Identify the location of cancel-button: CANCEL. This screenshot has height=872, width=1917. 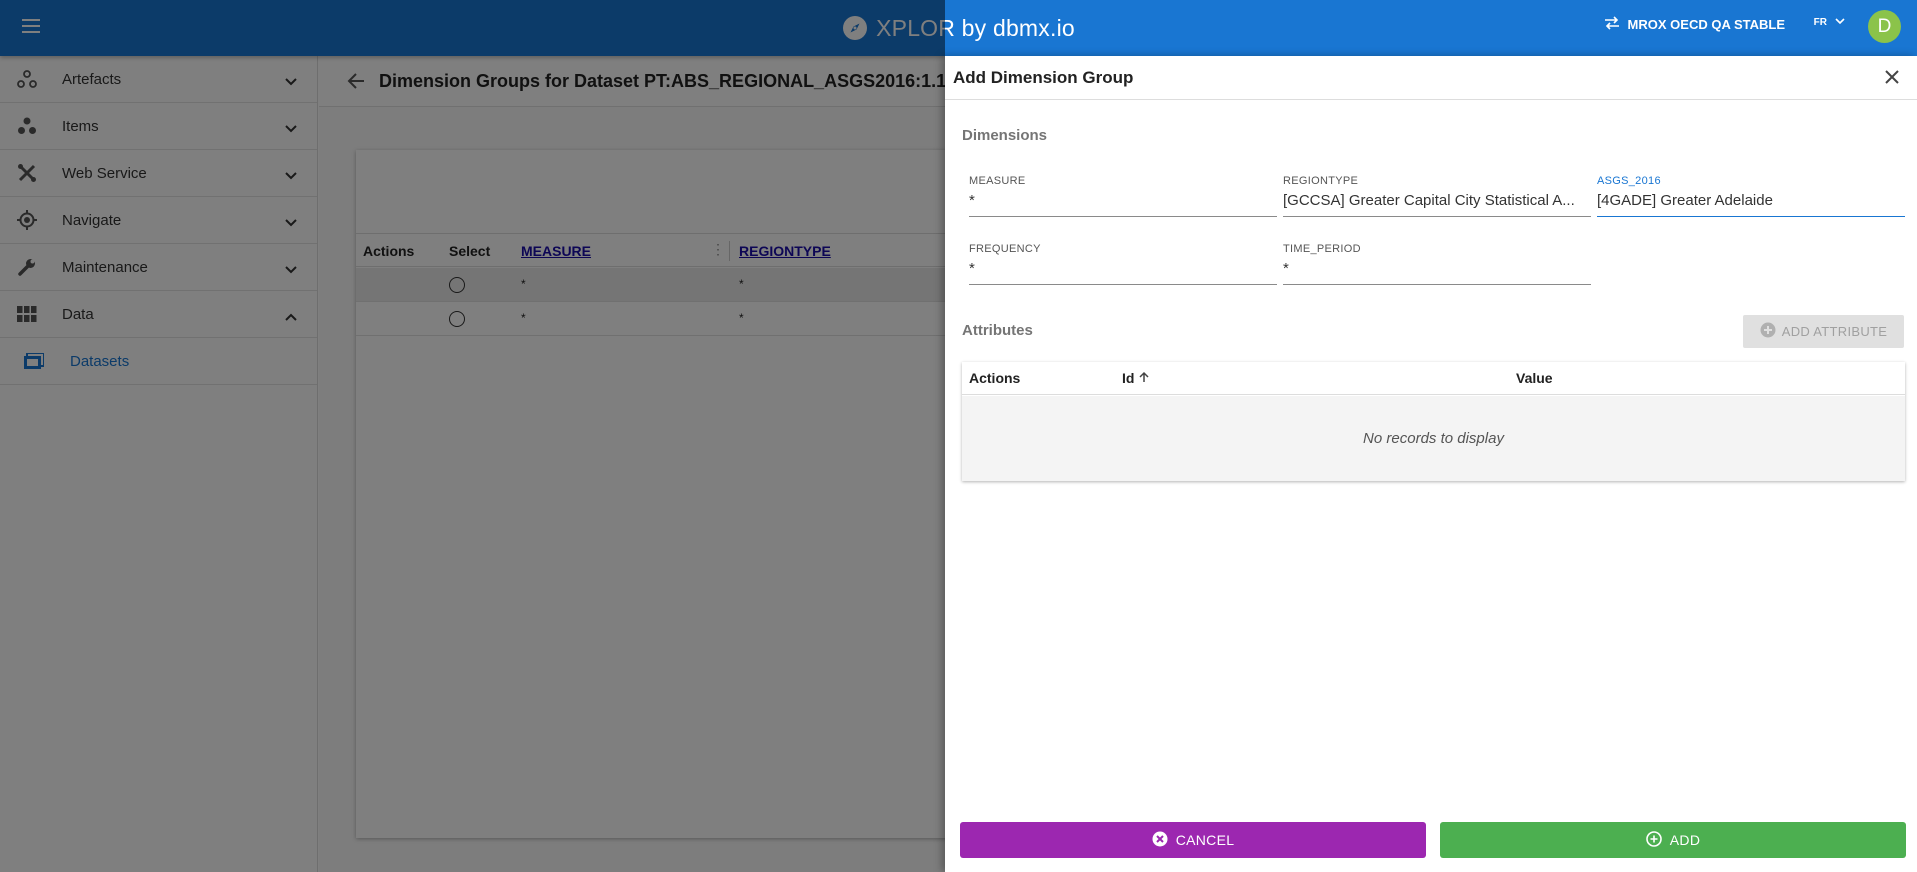
(1193, 840).